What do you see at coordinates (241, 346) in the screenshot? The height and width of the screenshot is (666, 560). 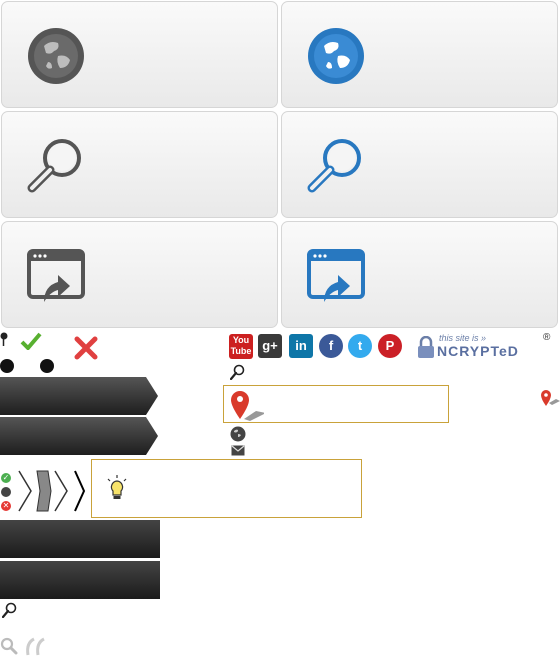 I see `youtube-icon: You Tube` at bounding box center [241, 346].